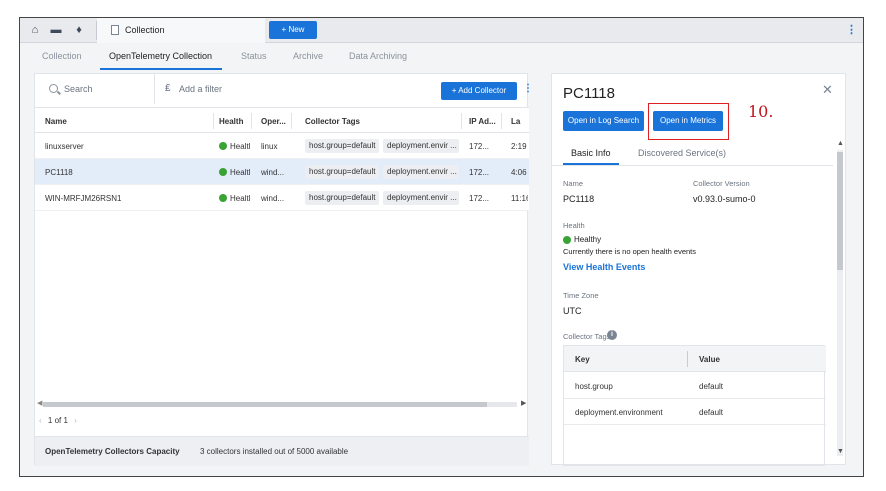 The image size is (886, 491). What do you see at coordinates (579, 199) in the screenshot?
I see `name-value: PC1118` at bounding box center [579, 199].